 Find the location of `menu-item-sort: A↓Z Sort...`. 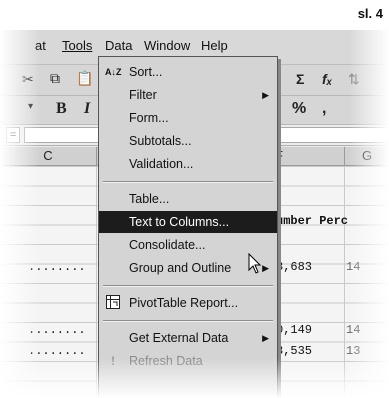

menu-item-sort: A↓Z Sort... is located at coordinates (188, 72).